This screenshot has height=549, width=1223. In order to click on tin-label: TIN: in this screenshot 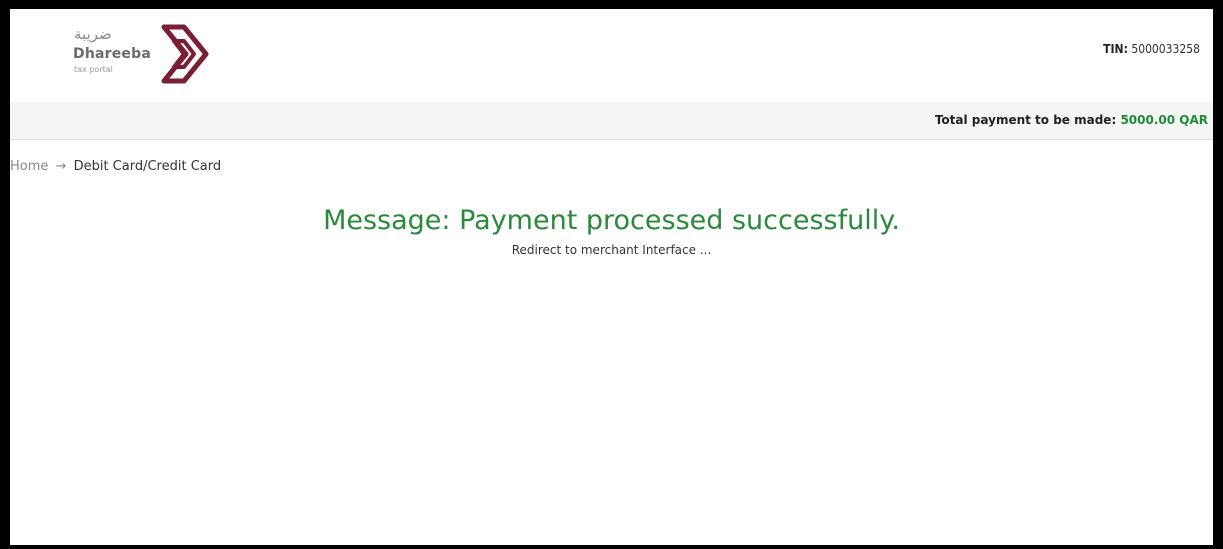, I will do `click(1115, 49)`.